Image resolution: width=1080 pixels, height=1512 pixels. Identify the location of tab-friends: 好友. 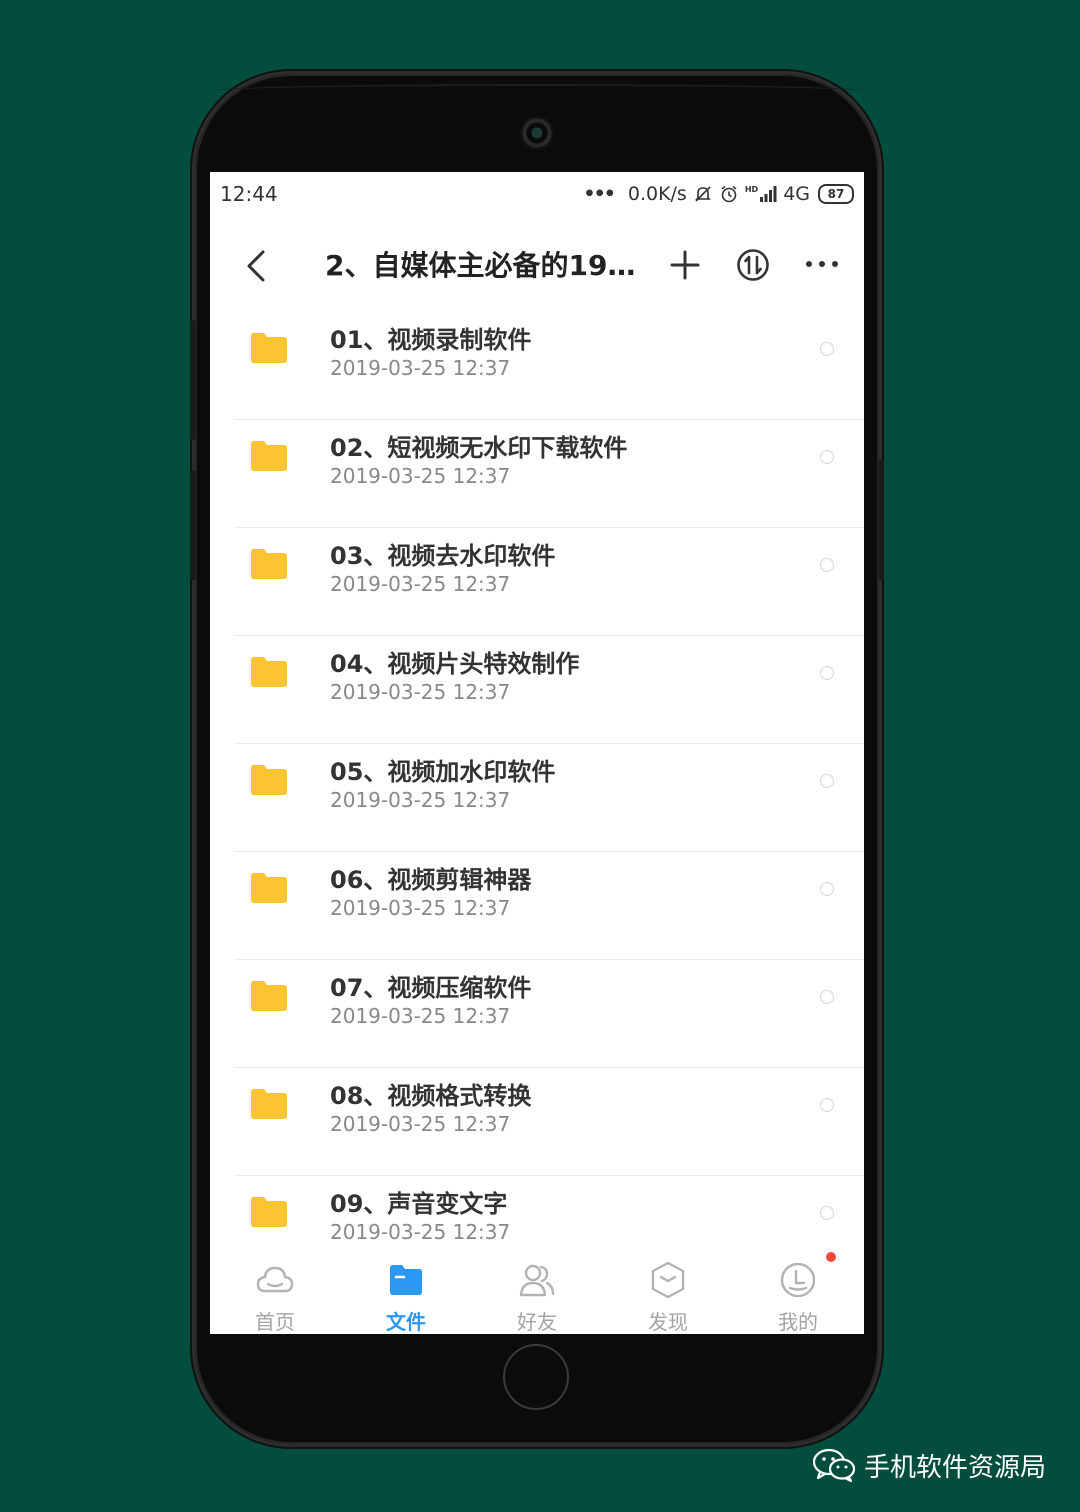
(537, 1289).